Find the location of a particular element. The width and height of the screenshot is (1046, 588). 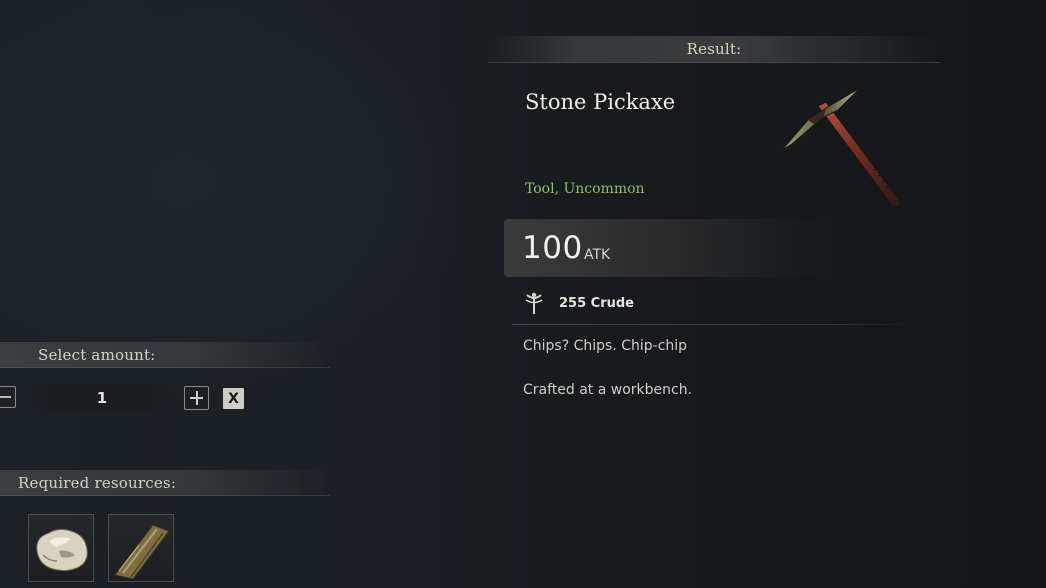

required-resources-header: Required resources: is located at coordinates (165, 483).